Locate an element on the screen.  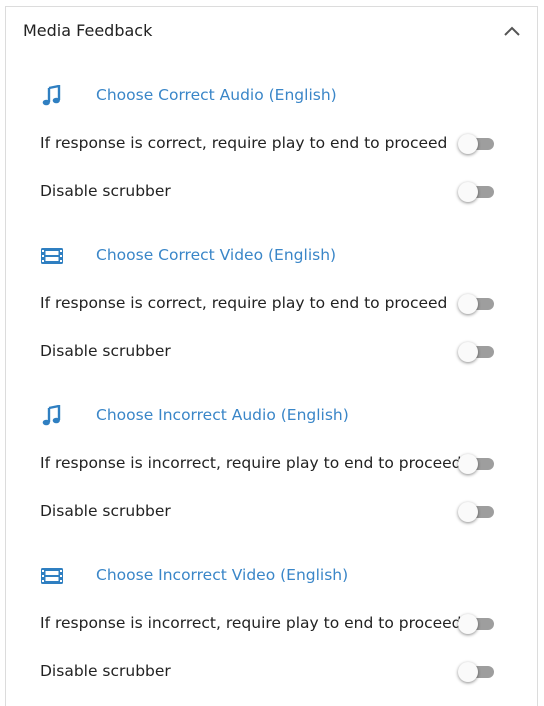
media-row: Choose Incorrect Video (English) is located at coordinates (271, 576).